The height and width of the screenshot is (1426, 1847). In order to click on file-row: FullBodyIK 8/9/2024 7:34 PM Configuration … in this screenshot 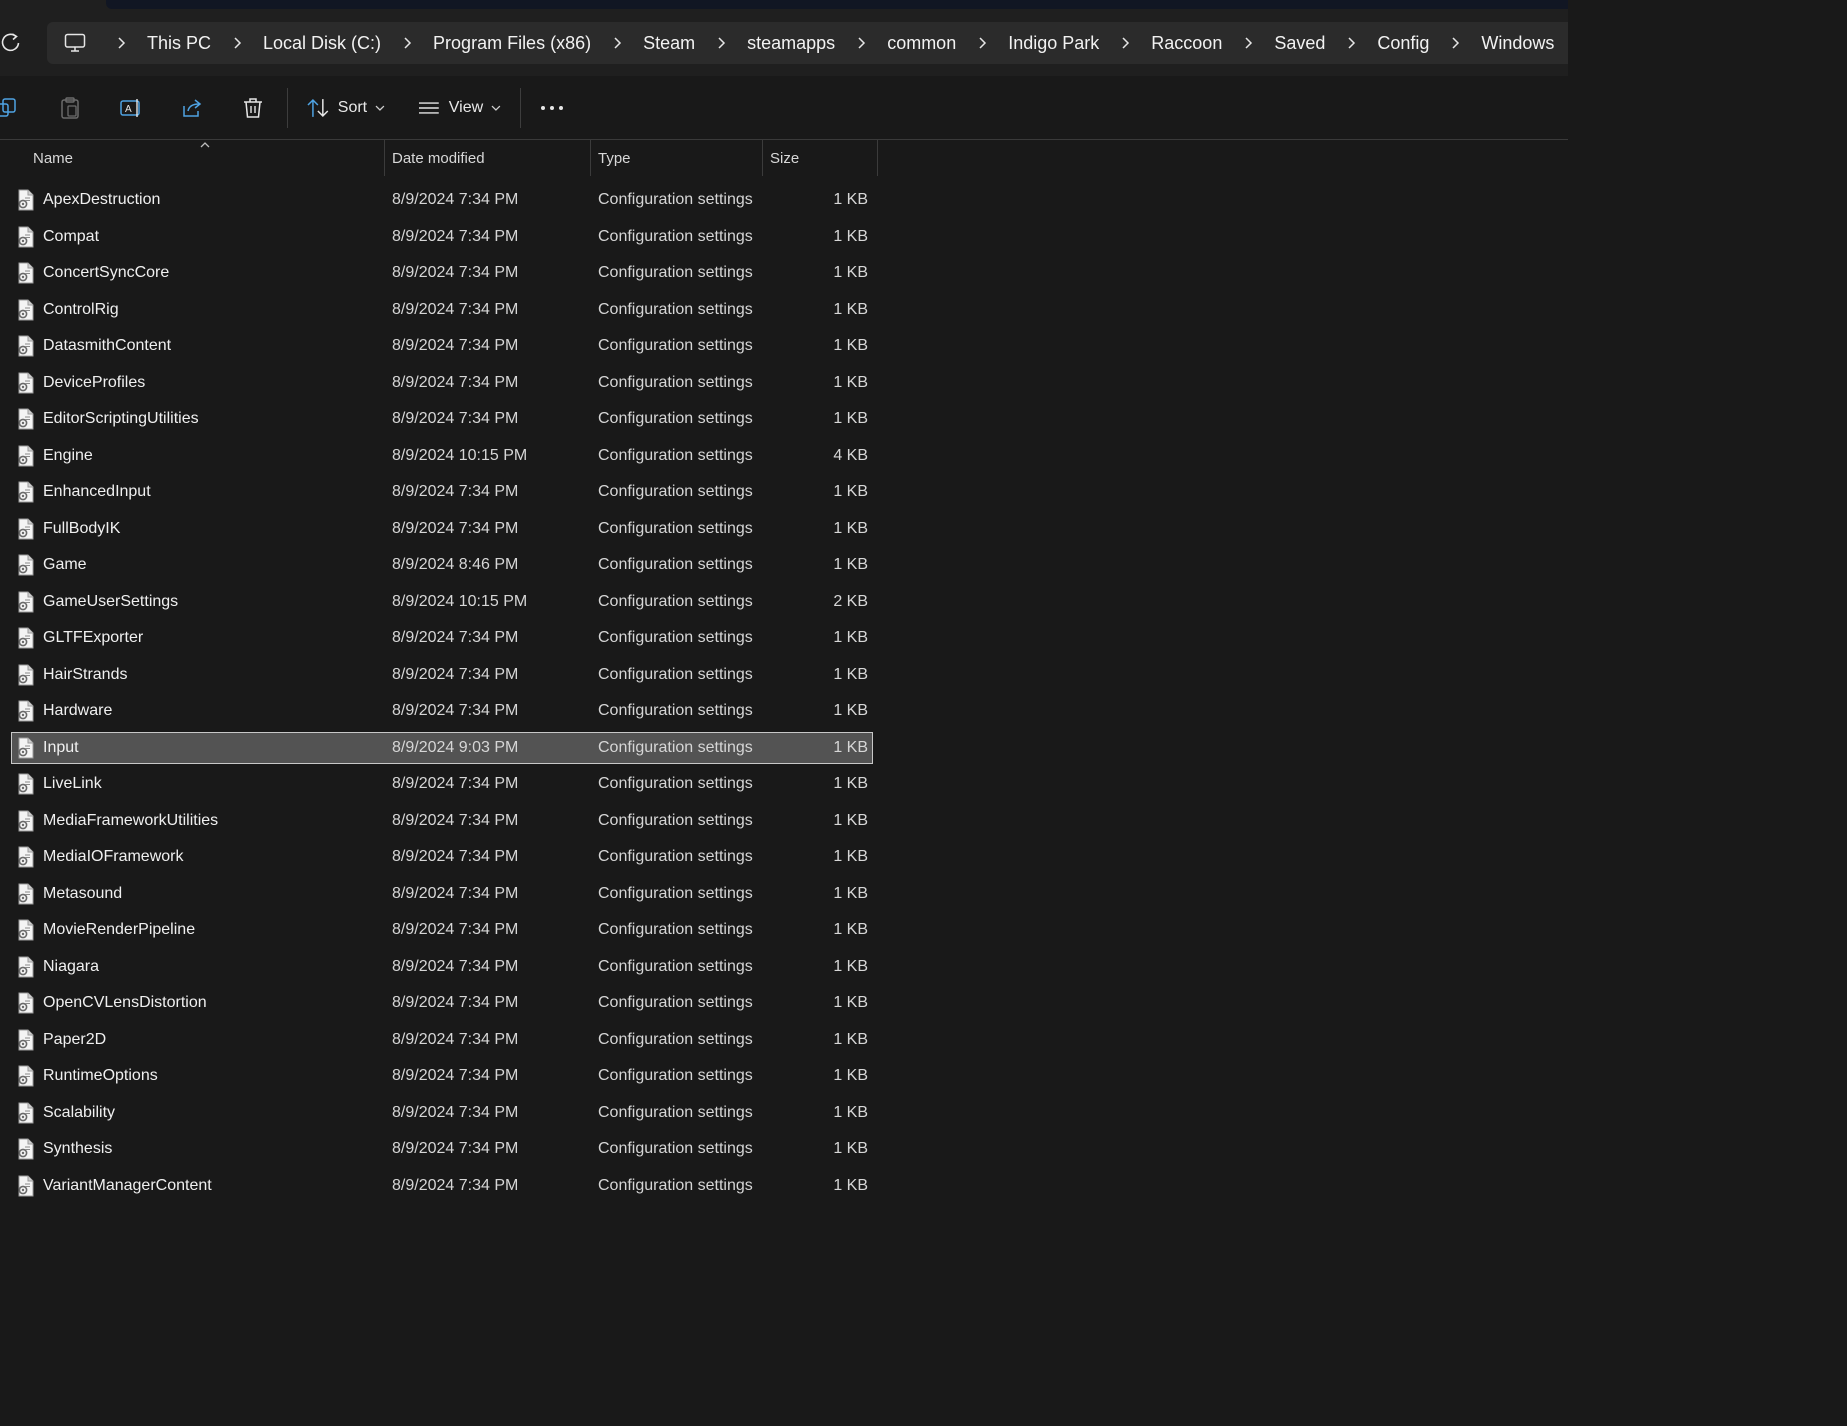, I will do `click(442, 529)`.